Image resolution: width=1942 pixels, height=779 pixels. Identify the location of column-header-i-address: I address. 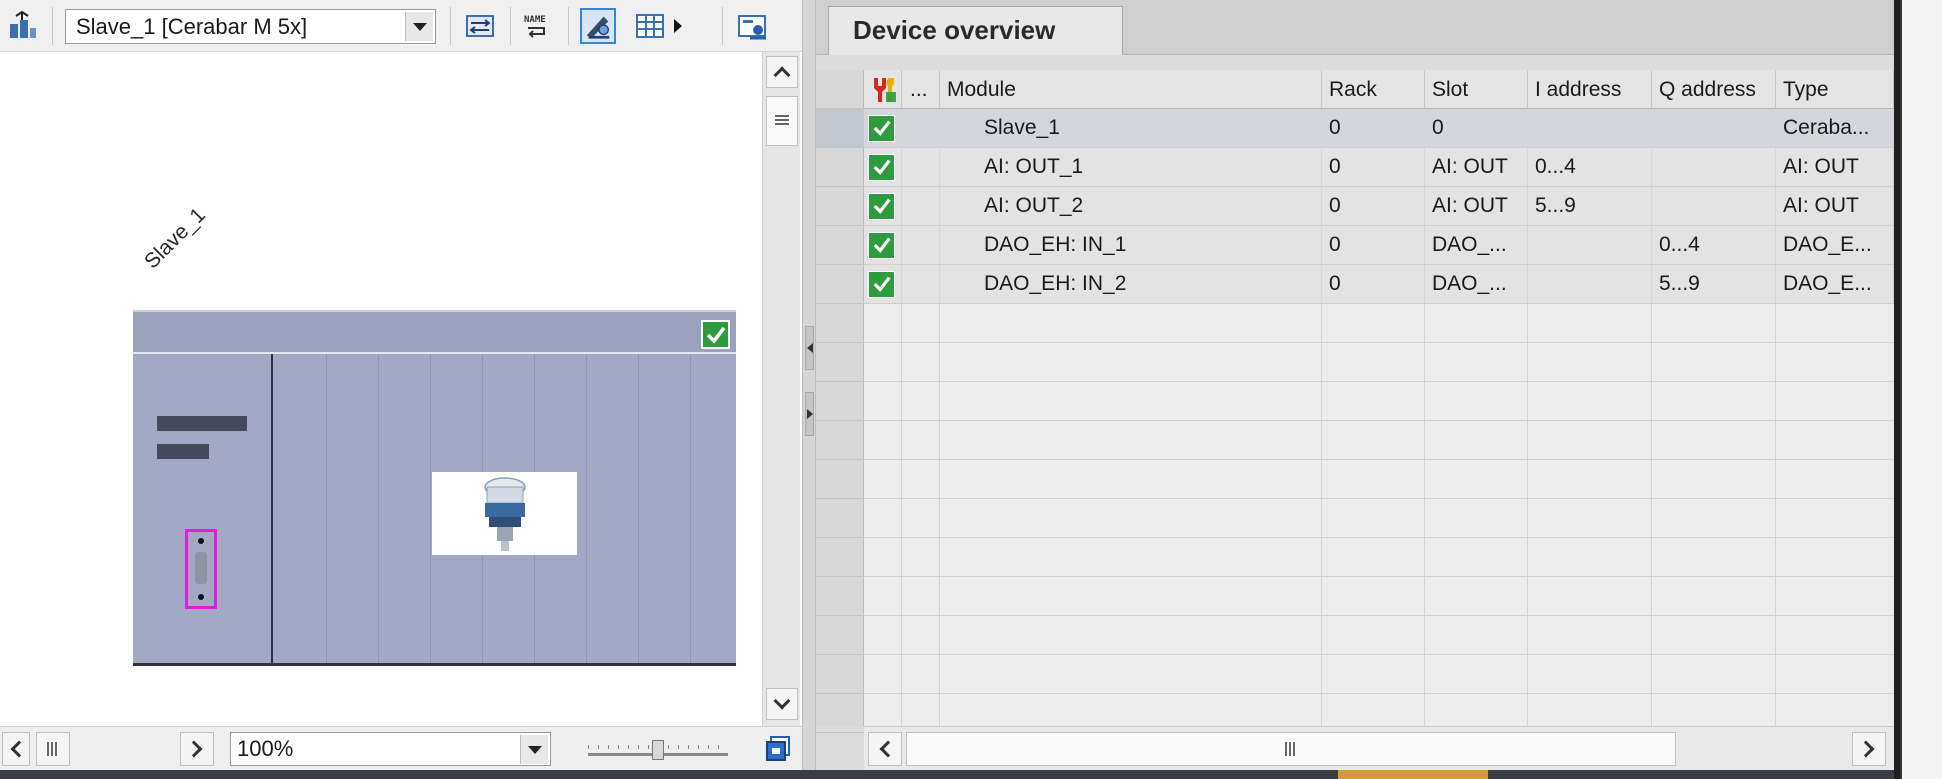
(1590, 89).